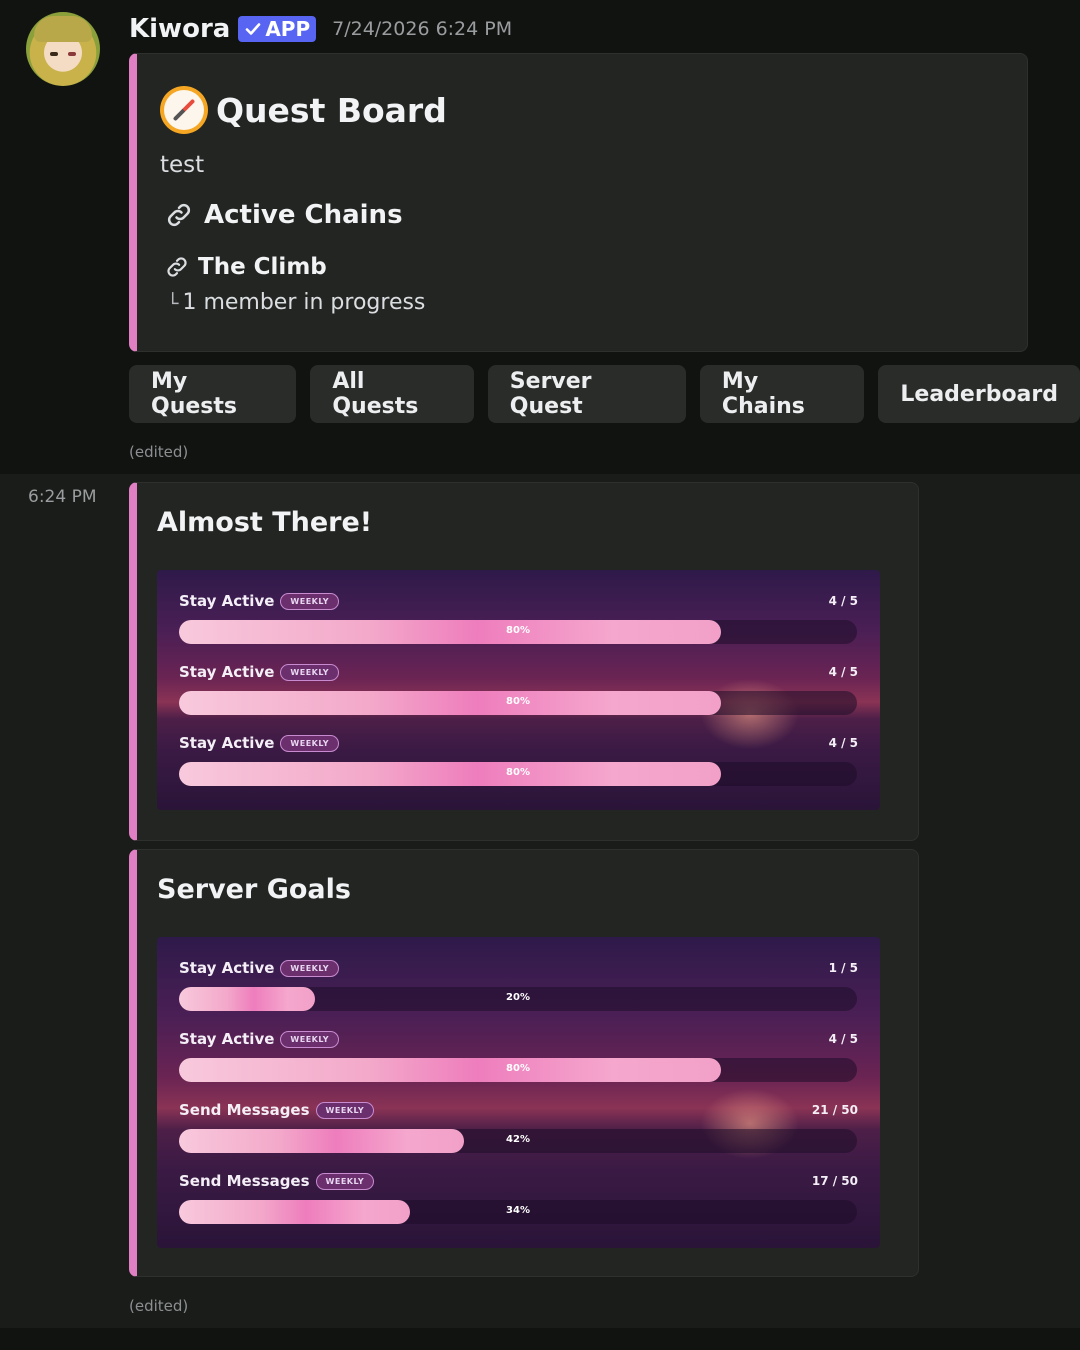 The height and width of the screenshot is (1350, 1080). What do you see at coordinates (179, 29) in the screenshot?
I see `username: Kiwora` at bounding box center [179, 29].